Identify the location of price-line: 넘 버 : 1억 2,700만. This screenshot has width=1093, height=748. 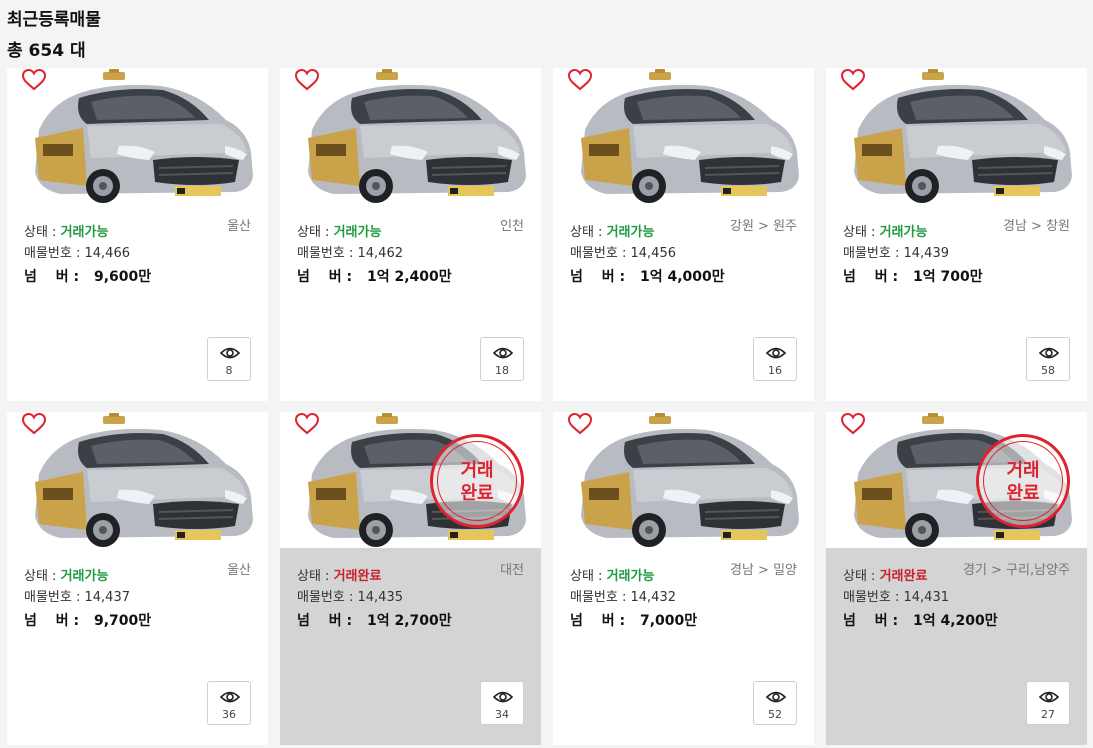
(374, 620).